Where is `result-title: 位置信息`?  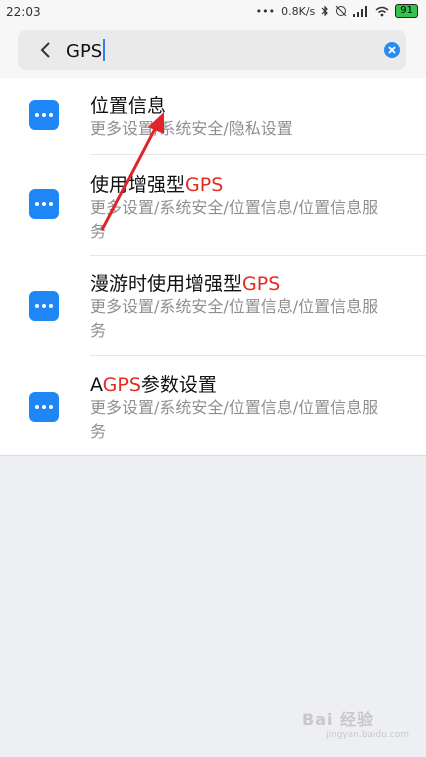
result-title: 位置信息 is located at coordinates (128, 106).